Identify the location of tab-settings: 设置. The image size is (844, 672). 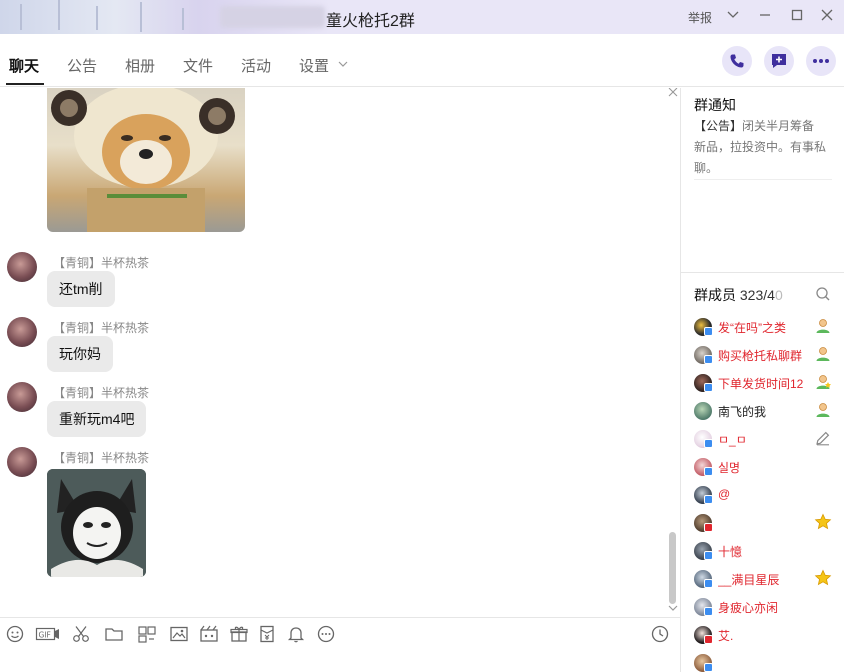
(314, 65).